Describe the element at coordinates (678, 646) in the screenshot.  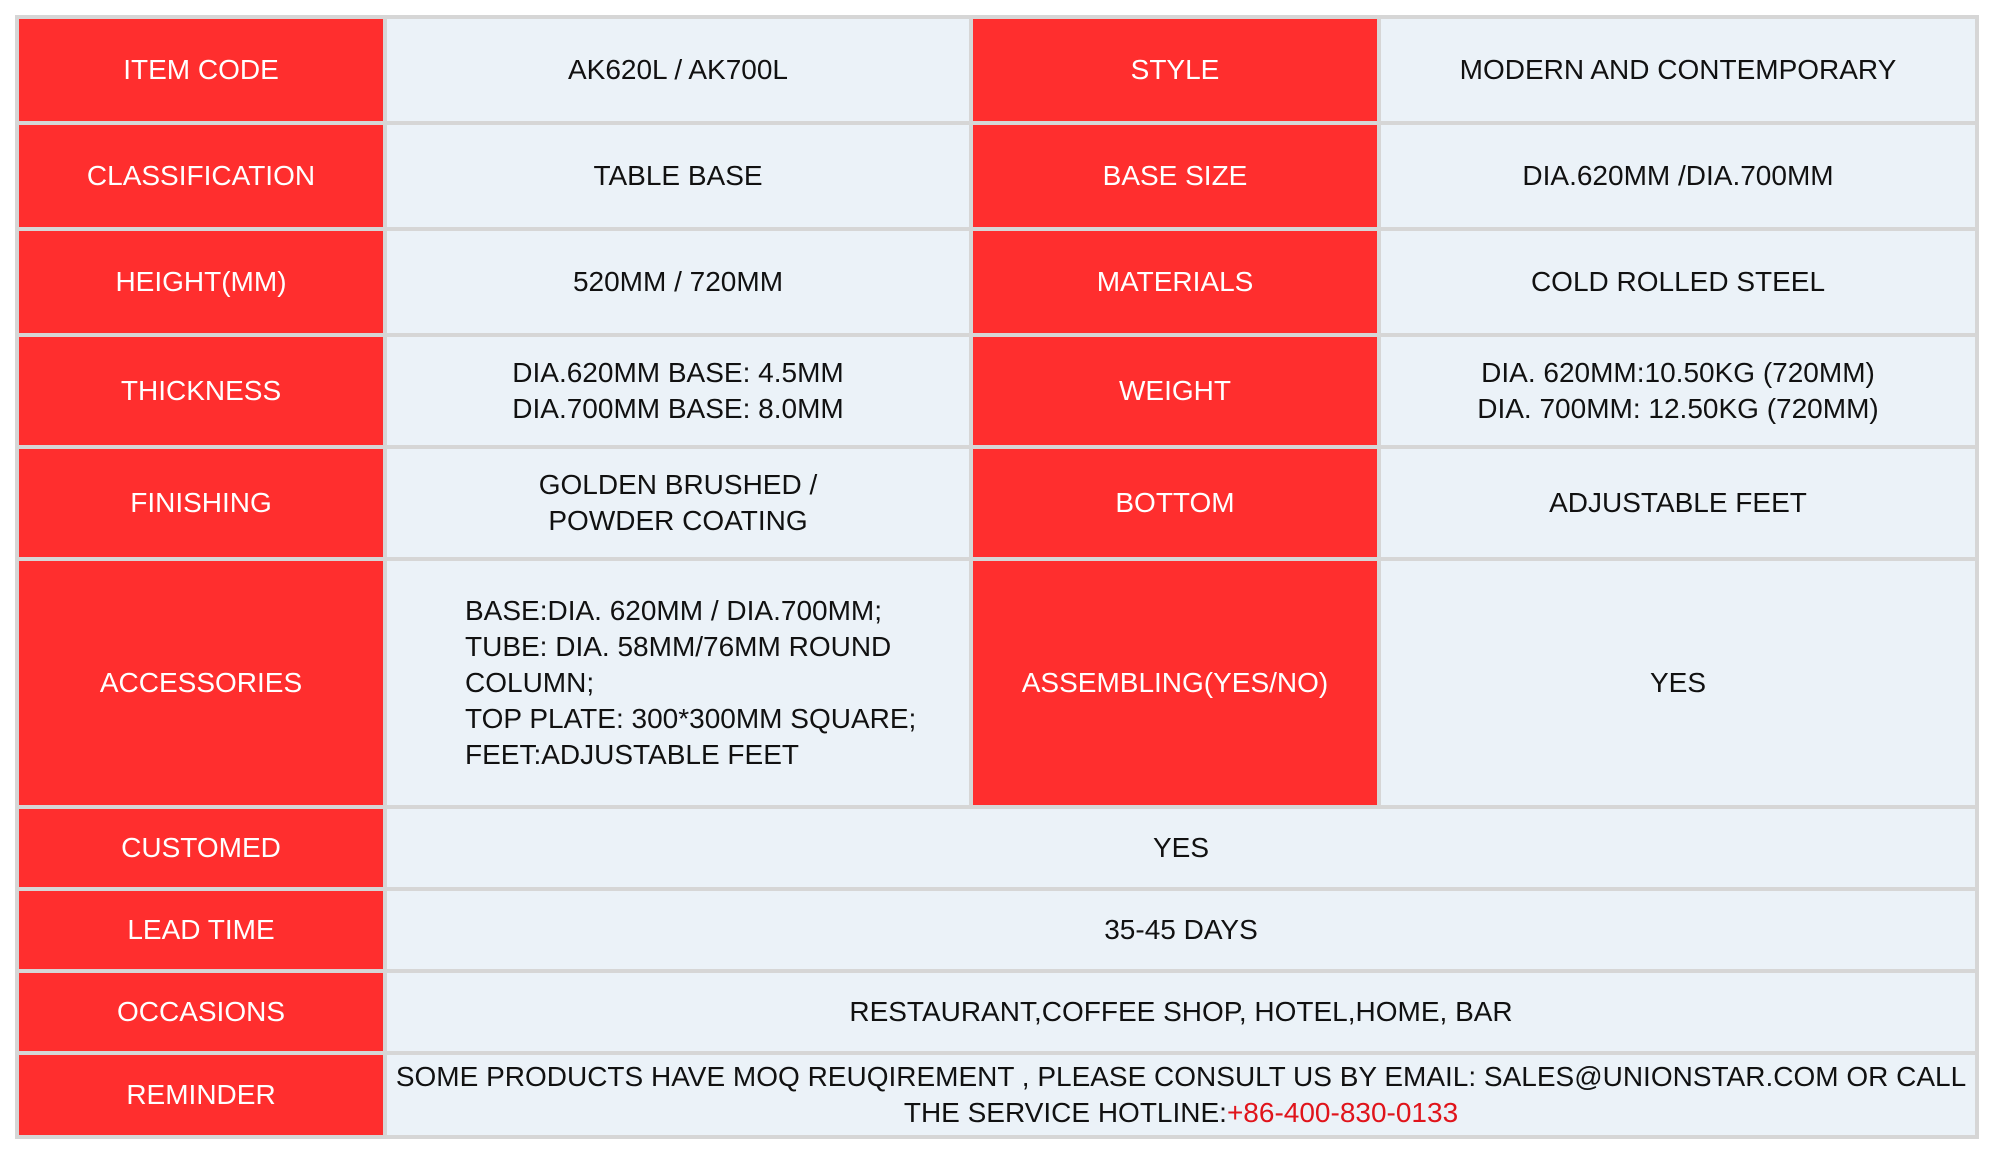
I see `accessories-line: TUBE: DIA. 58MM/76MM ROUND` at that location.